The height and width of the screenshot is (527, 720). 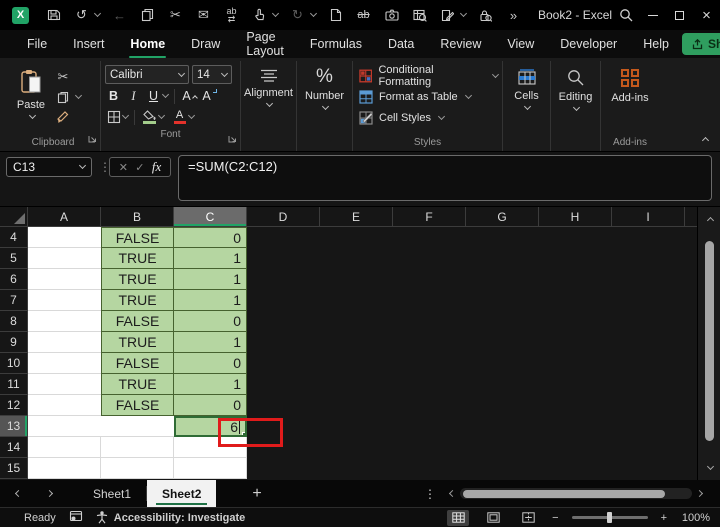 I want to click on horizontal-scrollbar, so click(x=576, y=493).